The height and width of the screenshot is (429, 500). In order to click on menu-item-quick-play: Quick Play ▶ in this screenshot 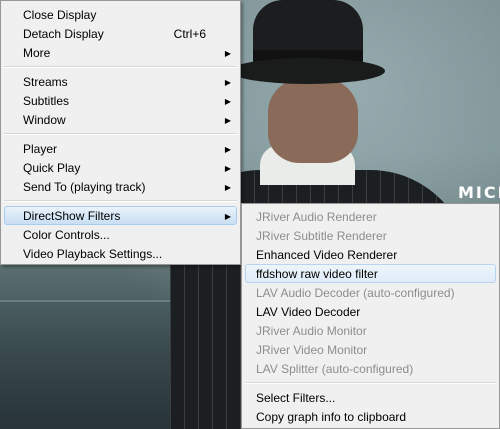, I will do `click(120, 167)`.